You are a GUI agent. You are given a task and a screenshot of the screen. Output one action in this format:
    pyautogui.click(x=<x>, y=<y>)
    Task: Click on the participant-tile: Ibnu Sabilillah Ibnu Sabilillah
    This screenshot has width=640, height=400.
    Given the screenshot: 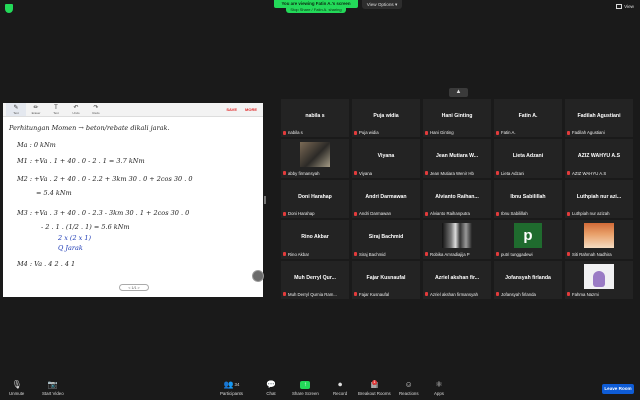 What is the action you would take?
    pyautogui.click(x=528, y=199)
    